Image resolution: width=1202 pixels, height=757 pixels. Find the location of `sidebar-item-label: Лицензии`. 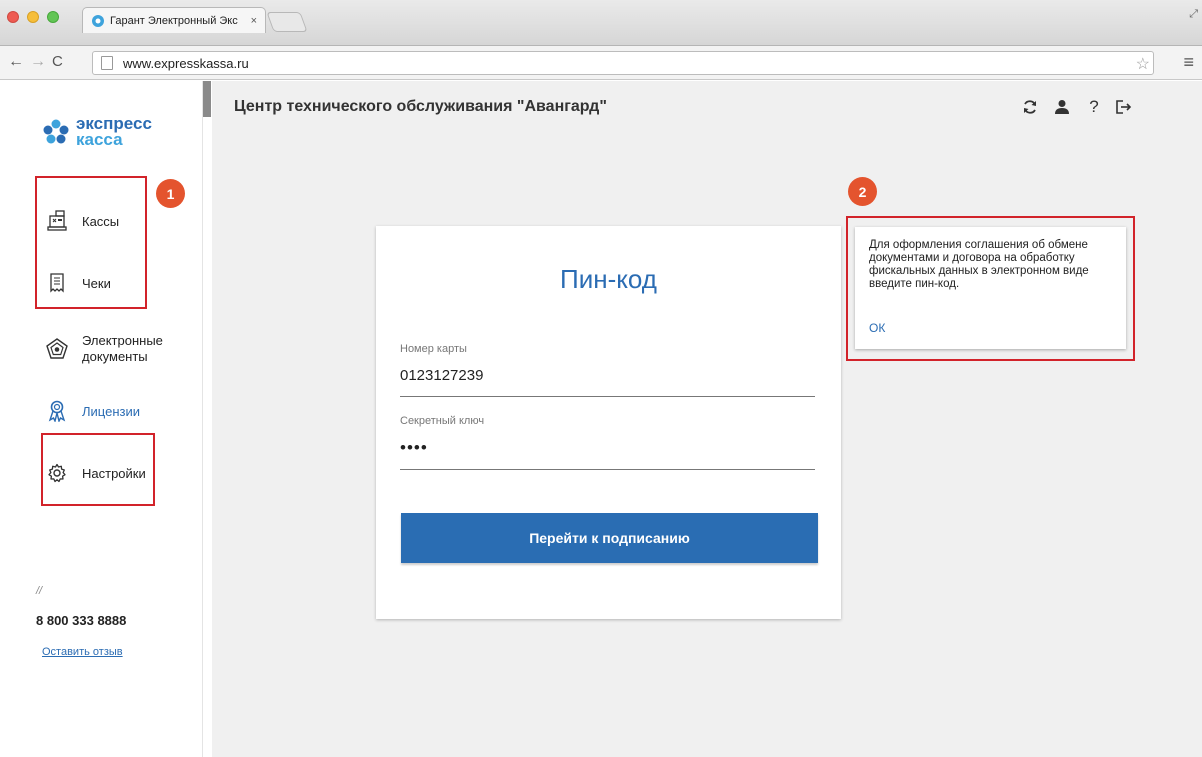

sidebar-item-label: Лицензии is located at coordinates (111, 411).